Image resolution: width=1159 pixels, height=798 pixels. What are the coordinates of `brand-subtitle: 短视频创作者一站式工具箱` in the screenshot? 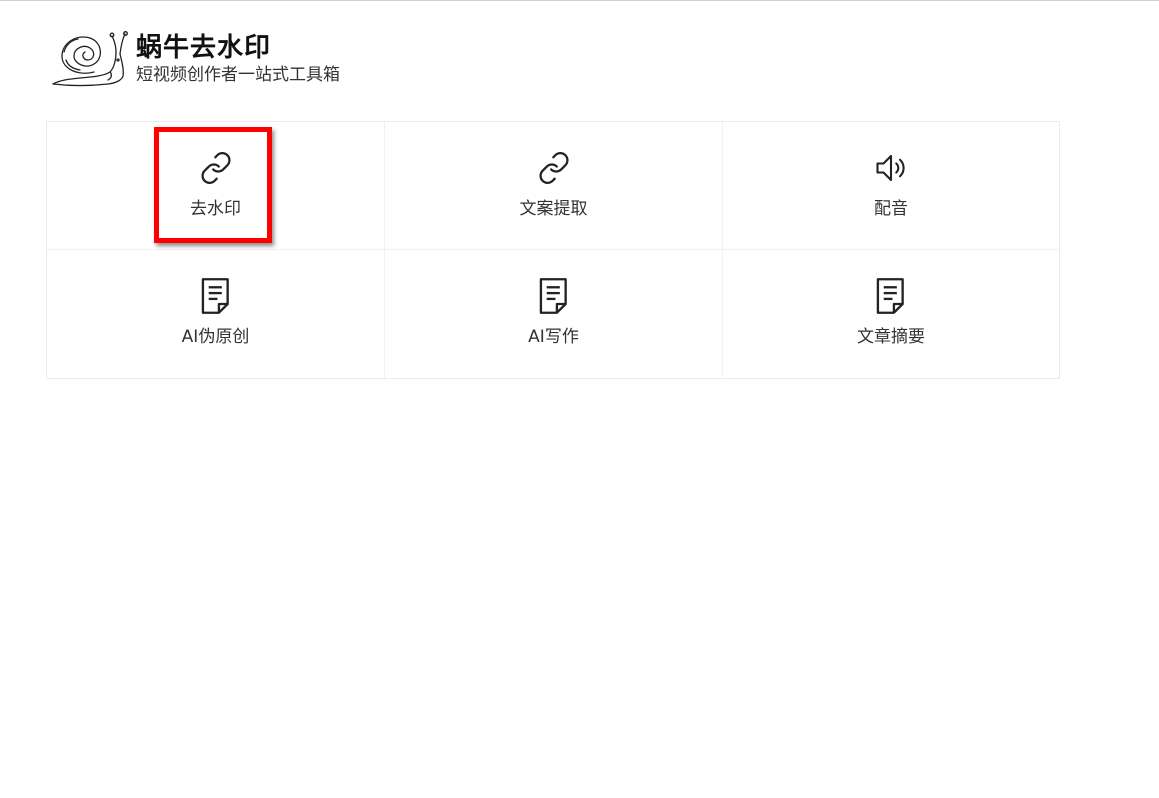 It's located at (238, 75).